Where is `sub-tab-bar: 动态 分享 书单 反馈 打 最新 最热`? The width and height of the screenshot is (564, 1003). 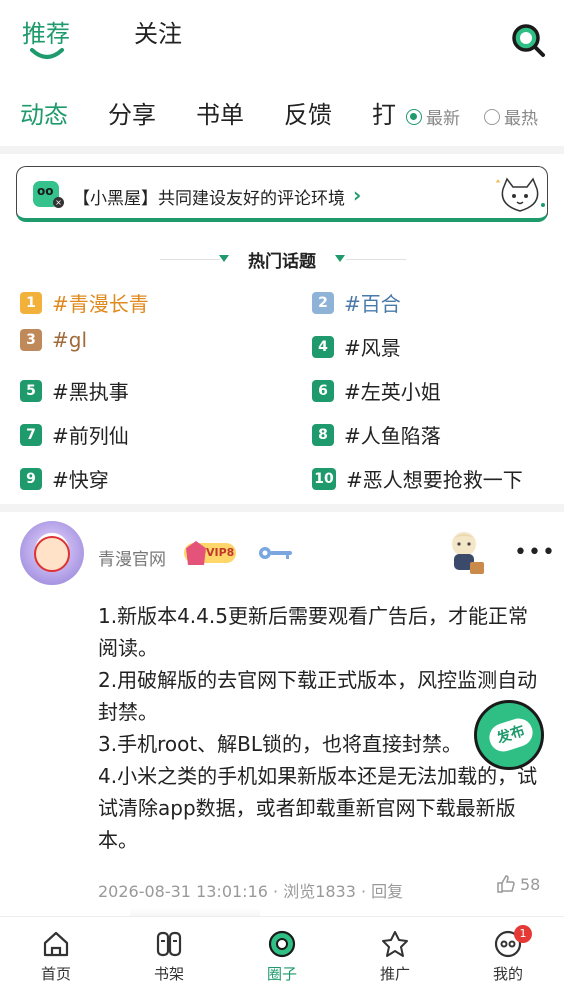
sub-tab-bar: 动态 分享 书单 反馈 打 最新 最热 is located at coordinates (282, 113).